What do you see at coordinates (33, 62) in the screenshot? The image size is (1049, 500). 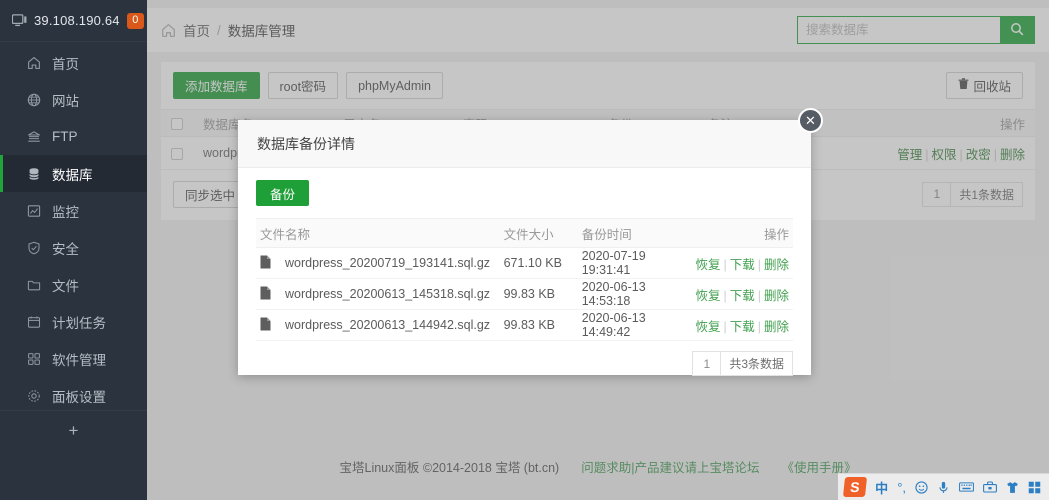 I see `home-icon` at bounding box center [33, 62].